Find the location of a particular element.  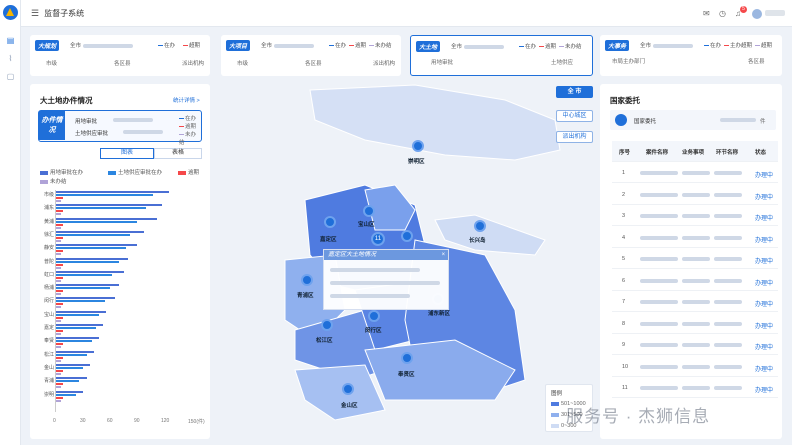

btn-city: 全 市 is located at coordinates (574, 92).